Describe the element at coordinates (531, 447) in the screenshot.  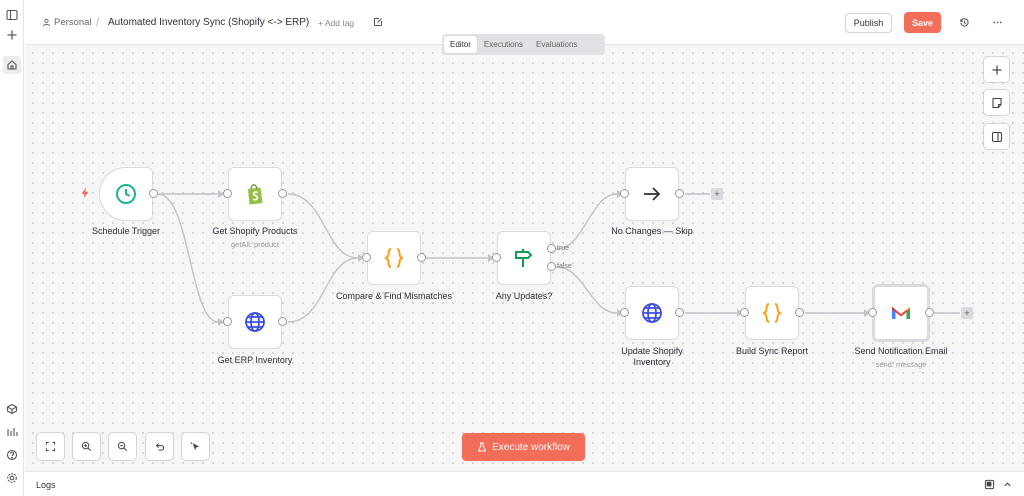
I see `execute-label: Execute workflow` at that location.